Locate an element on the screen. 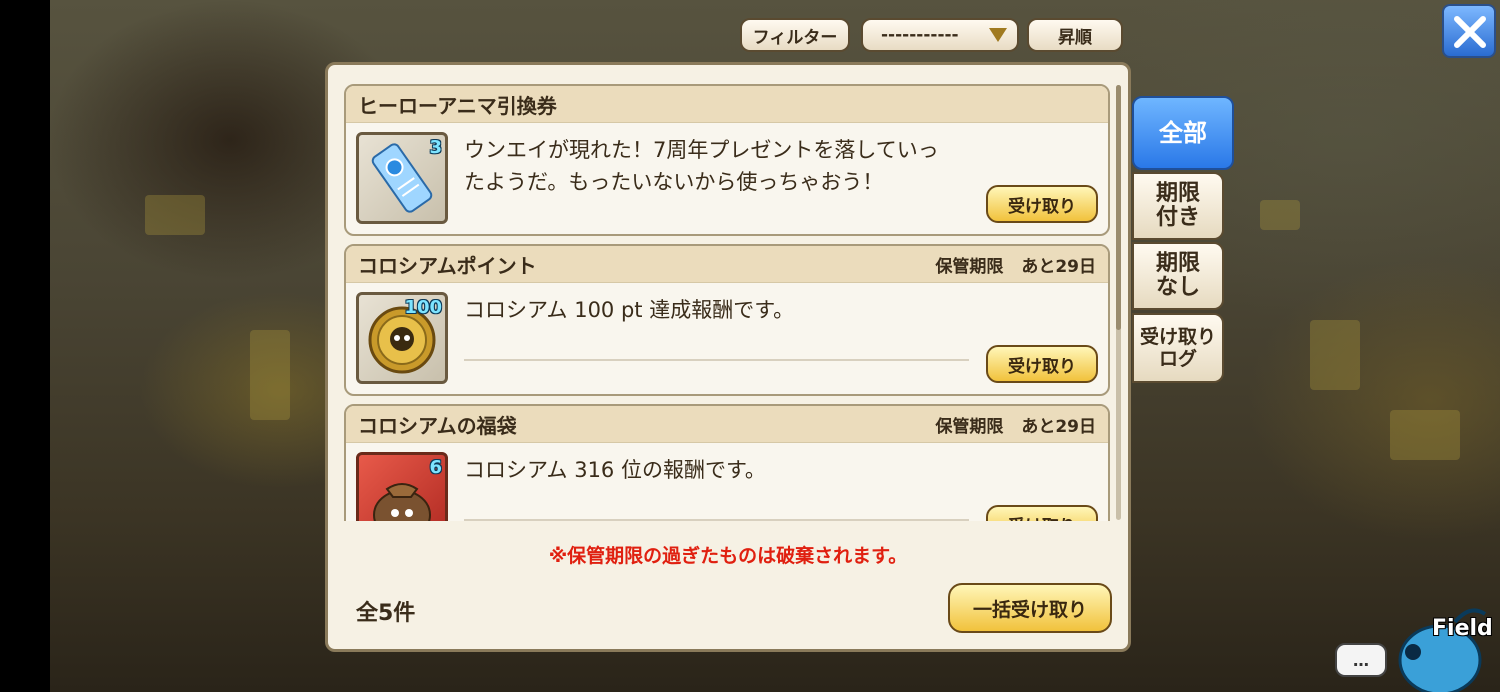 This screenshot has height=692, width=1500. tab-claim-log: 受け取り ログ is located at coordinates (1178, 348).